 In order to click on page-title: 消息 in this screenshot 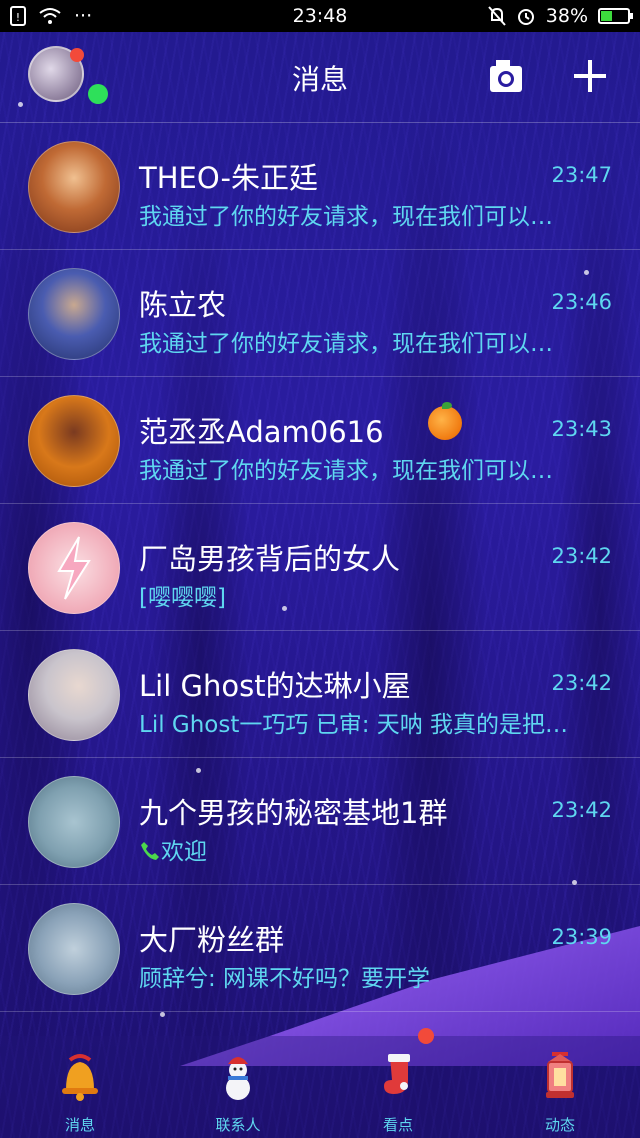, I will do `click(319, 79)`.